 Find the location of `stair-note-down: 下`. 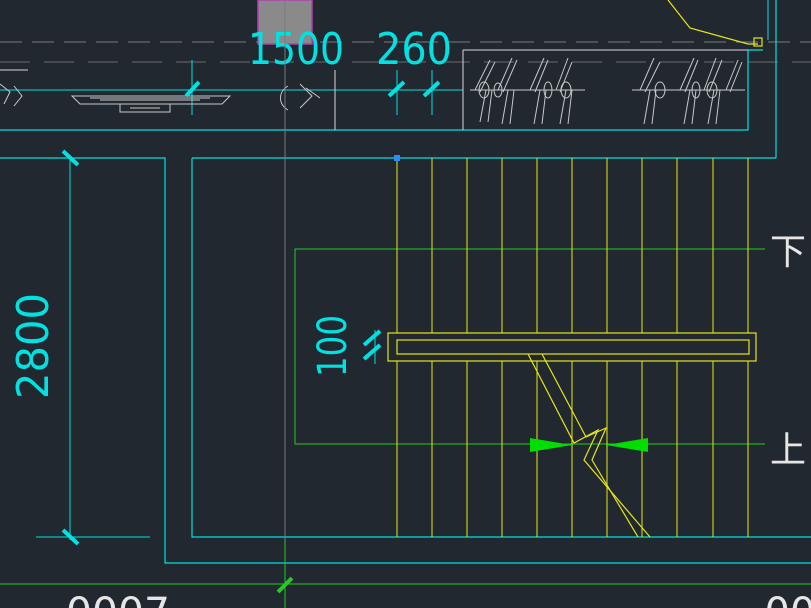

stair-note-down: 下 is located at coordinates (788, 252).